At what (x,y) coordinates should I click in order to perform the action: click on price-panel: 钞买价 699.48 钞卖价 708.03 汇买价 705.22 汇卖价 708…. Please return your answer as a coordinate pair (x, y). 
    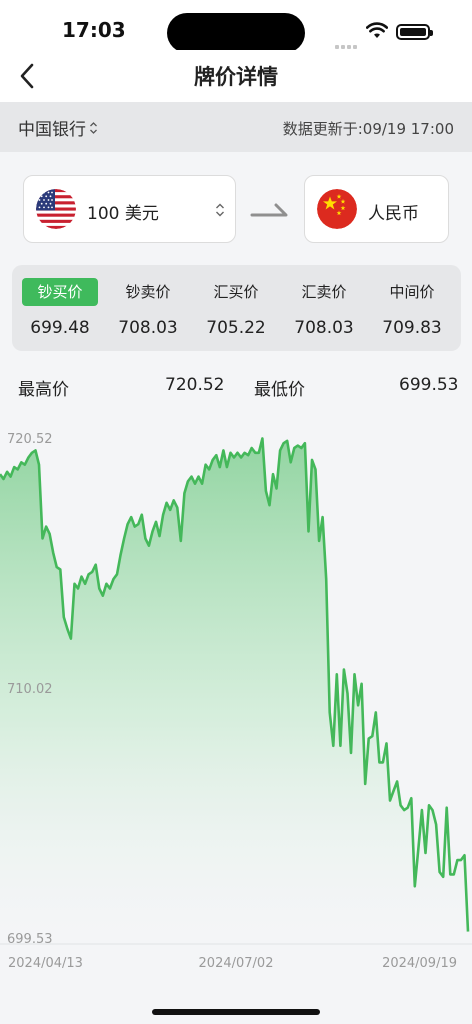
    Looking at the image, I should click on (236, 308).